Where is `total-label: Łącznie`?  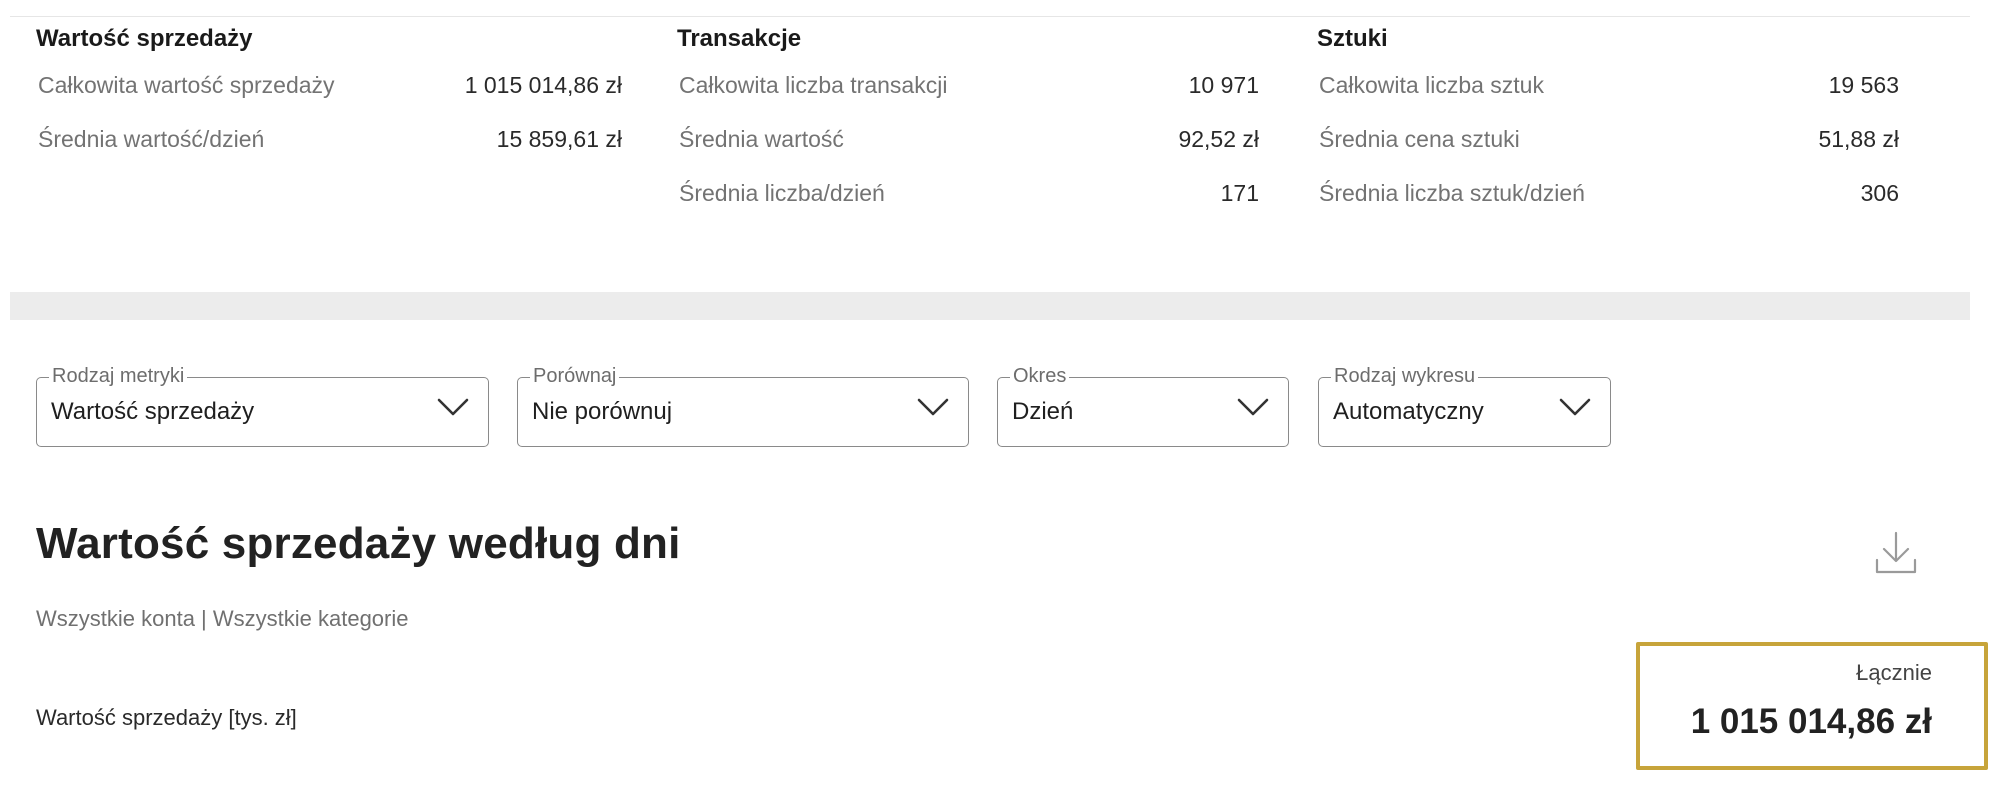 total-label: Łącznie is located at coordinates (1894, 672).